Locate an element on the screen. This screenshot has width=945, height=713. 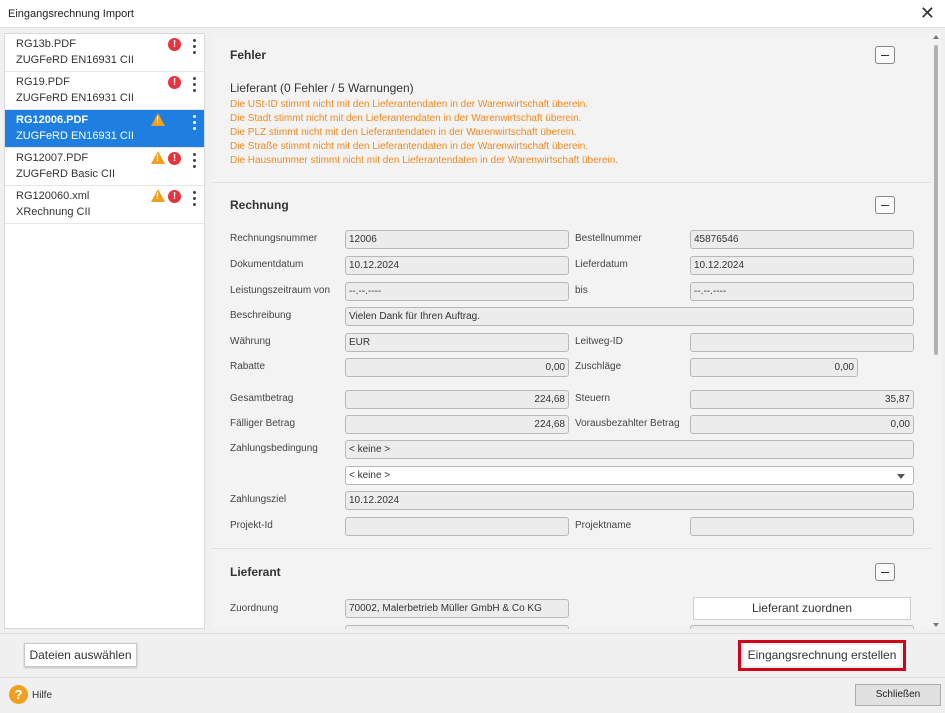
leitweg-id-field is located at coordinates (802, 342).